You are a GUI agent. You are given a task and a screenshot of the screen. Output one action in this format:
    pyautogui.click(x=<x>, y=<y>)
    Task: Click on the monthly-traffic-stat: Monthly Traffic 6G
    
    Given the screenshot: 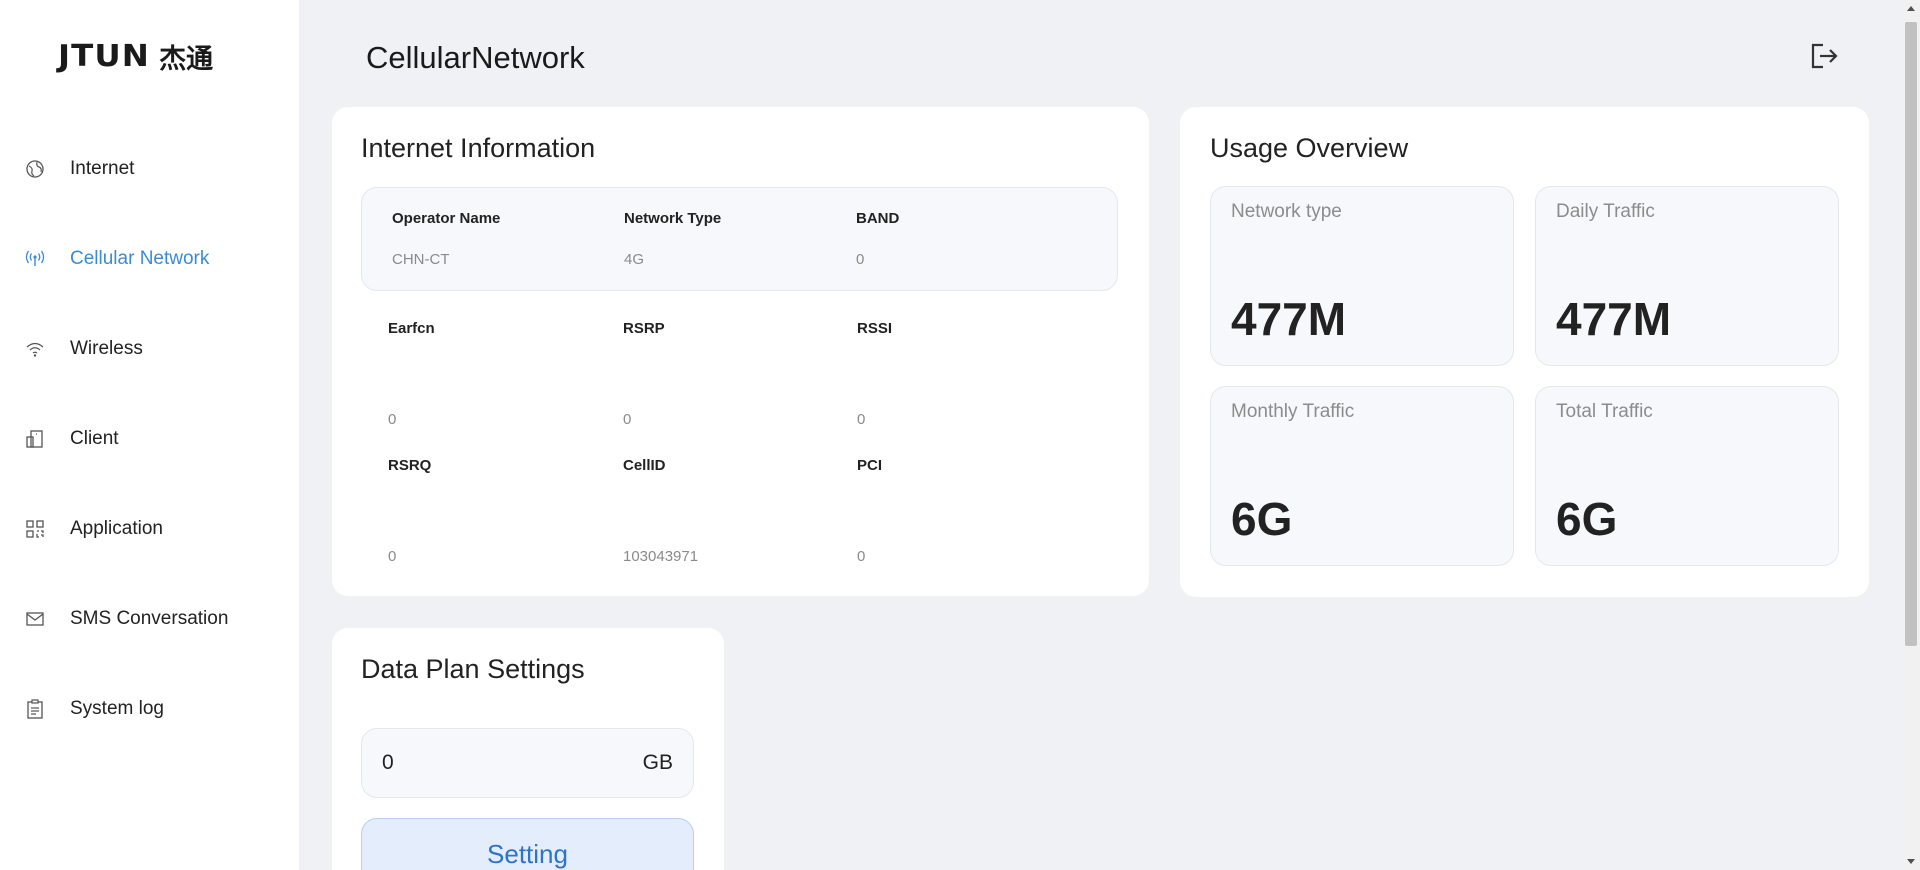 What is the action you would take?
    pyautogui.click(x=1362, y=476)
    